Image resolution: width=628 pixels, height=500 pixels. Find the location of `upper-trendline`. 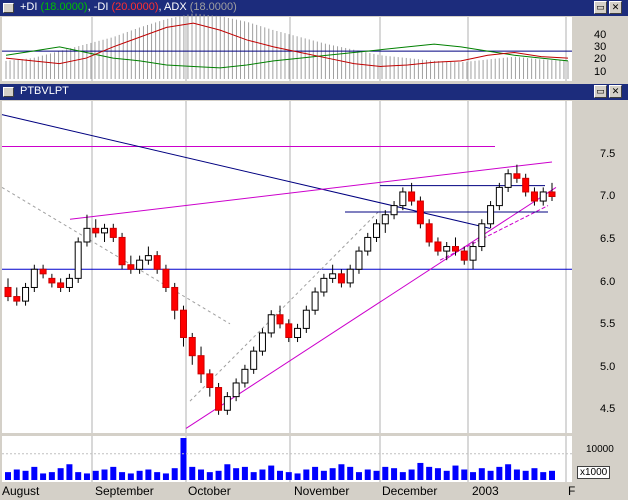

upper-trendline is located at coordinates (311, 190).